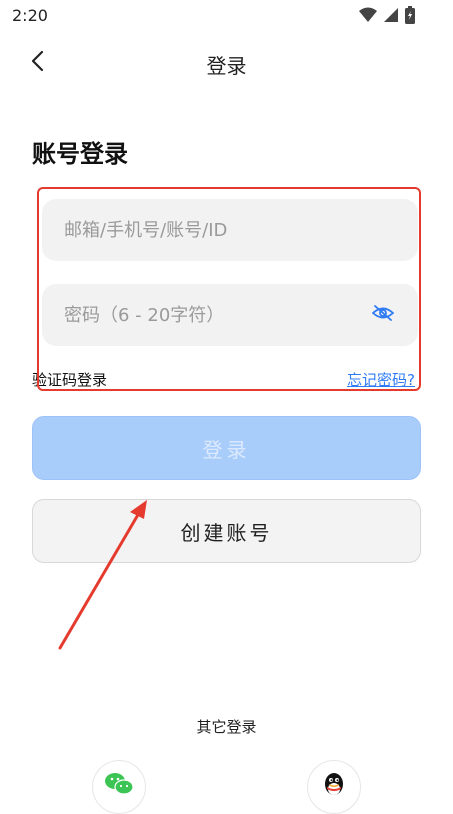  Describe the element at coordinates (30, 15) in the screenshot. I see `status-time: 2:20` at that location.